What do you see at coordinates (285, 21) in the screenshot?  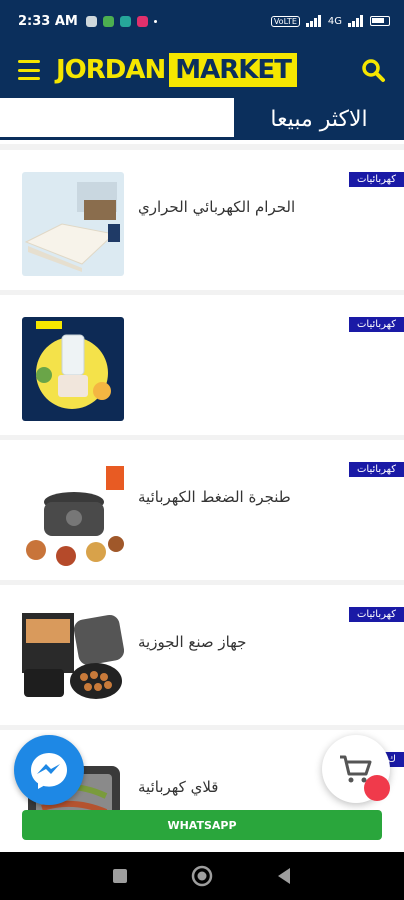 I see `volte-icon: VoLTE` at bounding box center [285, 21].